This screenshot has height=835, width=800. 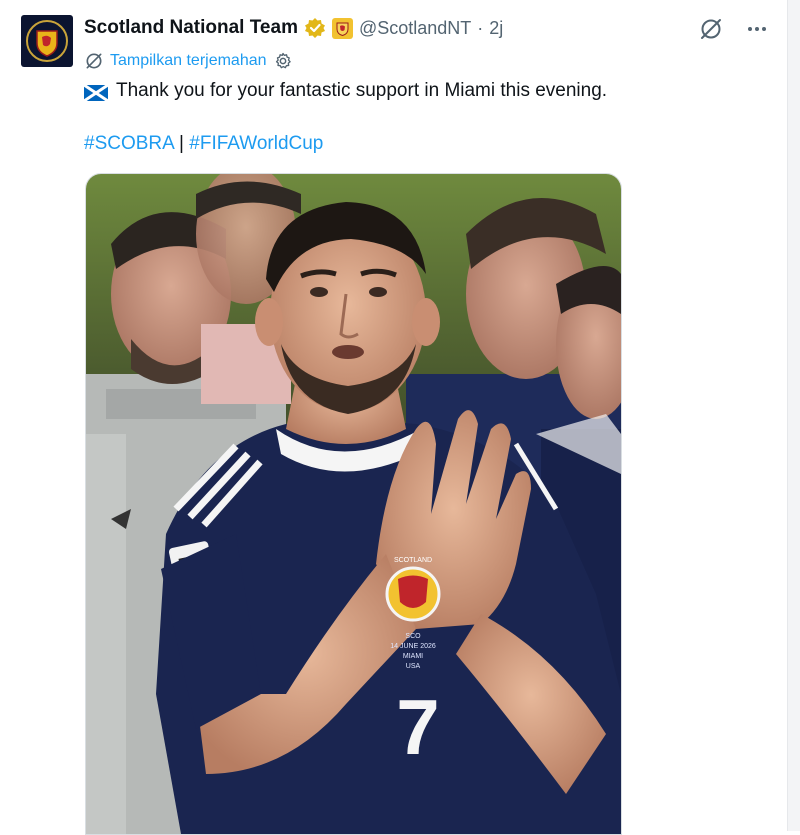 I want to click on scotland-flag-icon, so click(x=96, y=93).